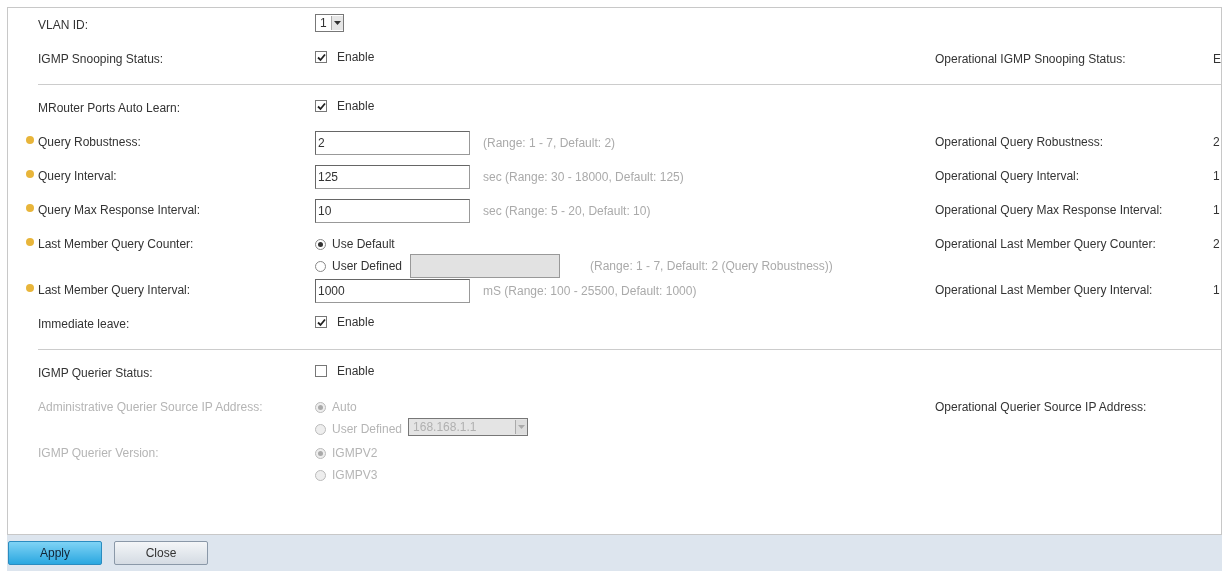 This screenshot has width=1229, height=574. What do you see at coordinates (109, 108) in the screenshot?
I see `field-label: MRouter Ports Auto Learn:` at bounding box center [109, 108].